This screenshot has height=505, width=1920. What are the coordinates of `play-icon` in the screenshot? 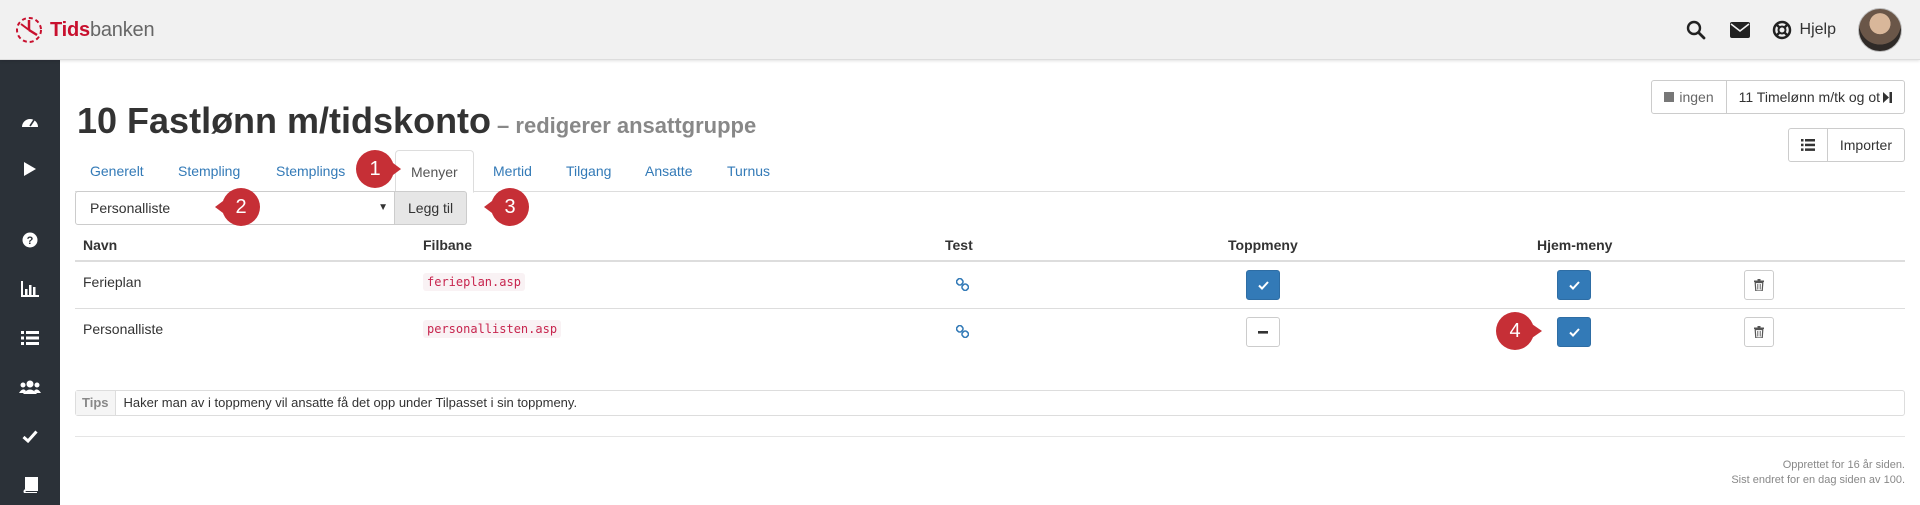 It's located at (30, 169).